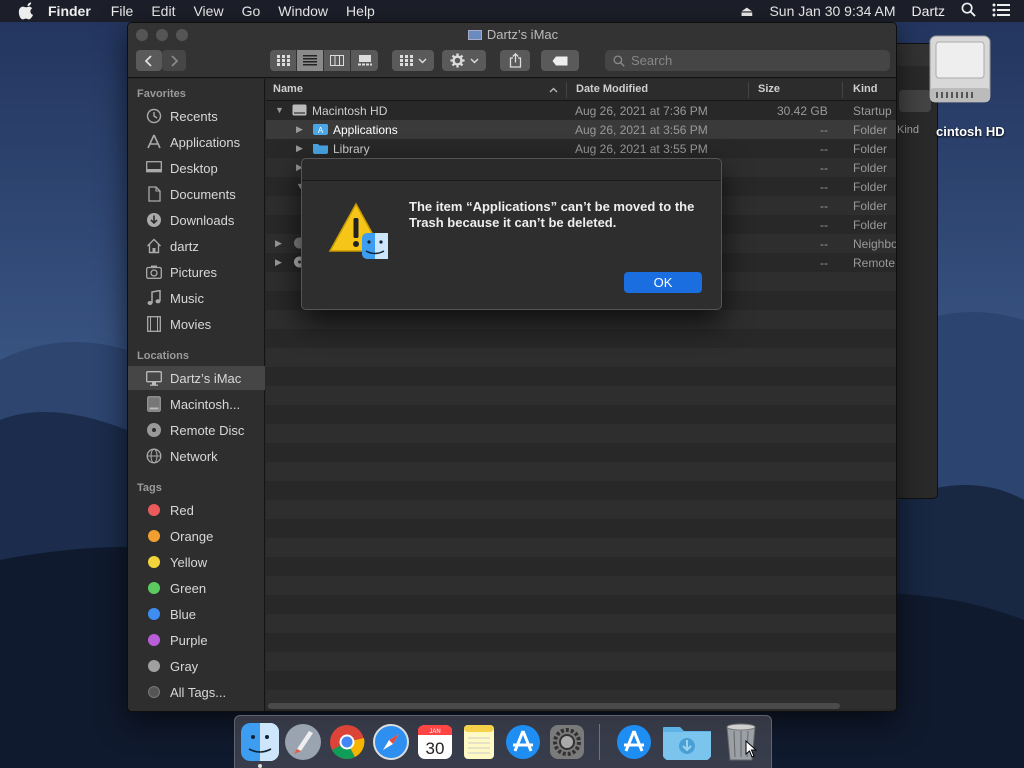 The height and width of the screenshot is (768, 1024). What do you see at coordinates (553, 90) in the screenshot?
I see `sort-chevron-up-icon` at bounding box center [553, 90].